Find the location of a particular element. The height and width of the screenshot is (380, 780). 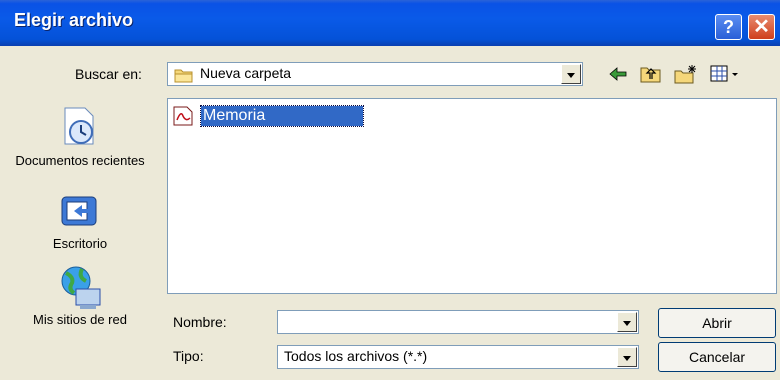

new-folder-icon is located at coordinates (686, 74).